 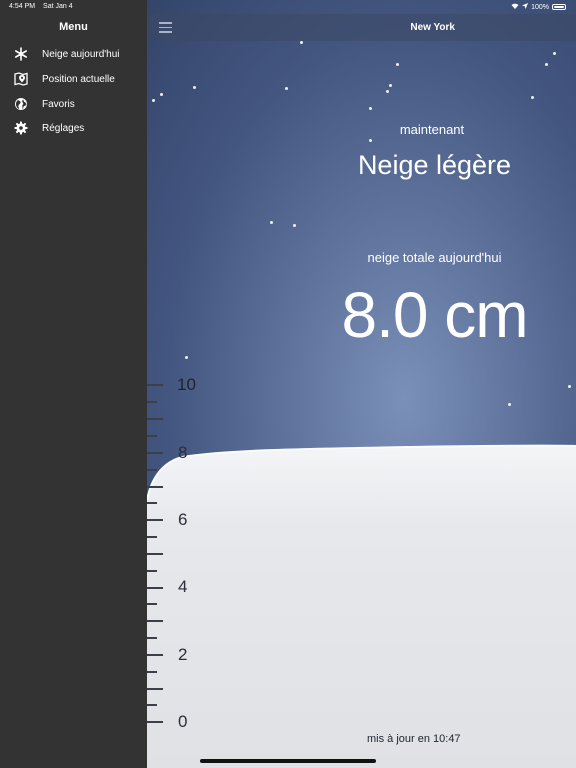 I want to click on ruler-label-0: 0, so click(x=183, y=721).